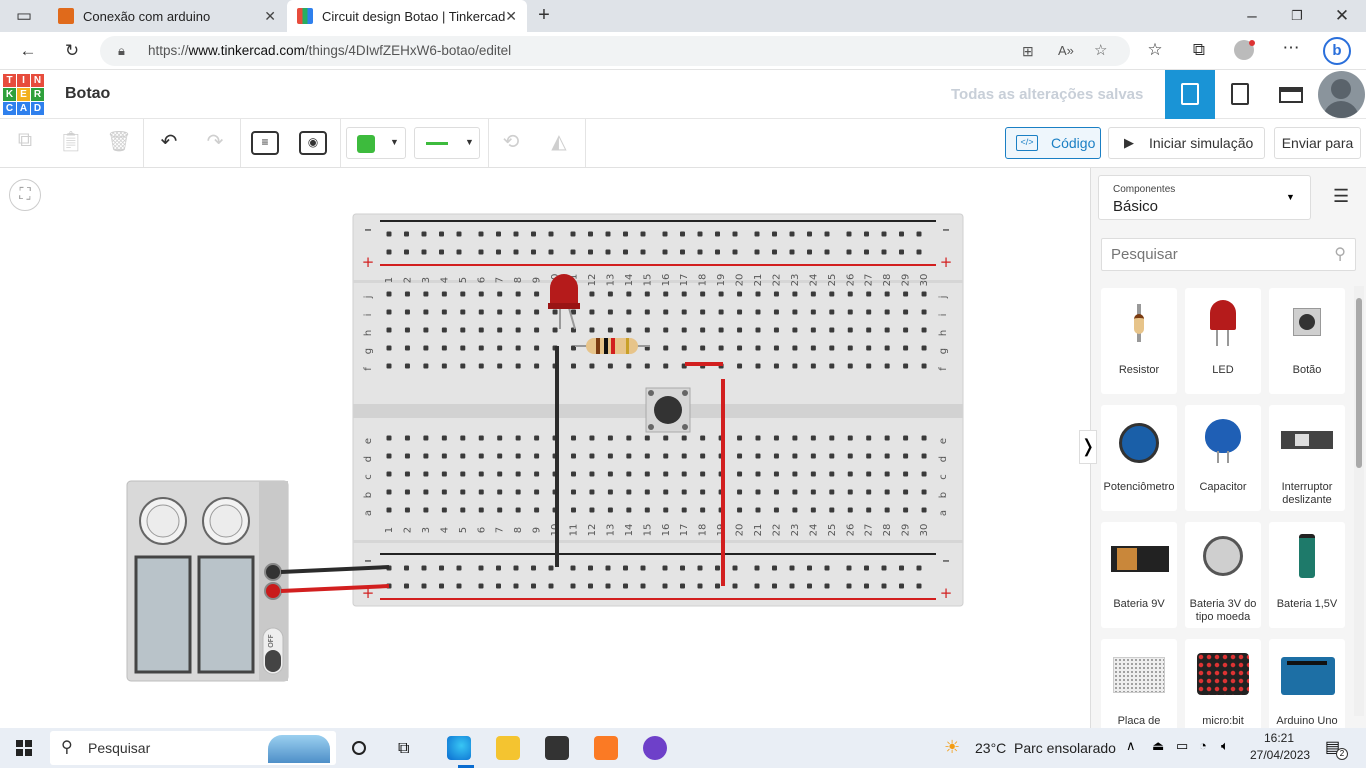 This screenshot has height=768, width=1366. What do you see at coordinates (511, 141) in the screenshot?
I see `rotate-icon: ⟲` at bounding box center [511, 141].